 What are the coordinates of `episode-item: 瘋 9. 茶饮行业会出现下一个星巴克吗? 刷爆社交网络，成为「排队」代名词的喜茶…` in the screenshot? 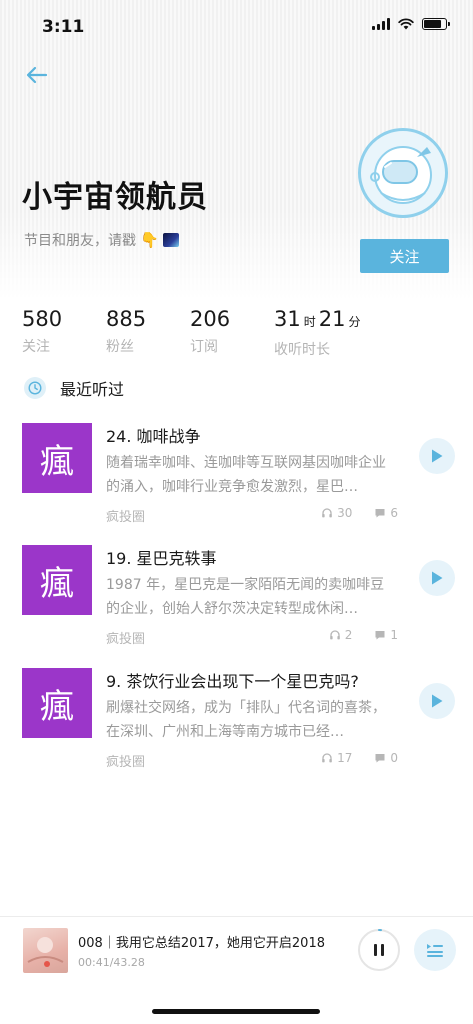 It's located at (240, 722).